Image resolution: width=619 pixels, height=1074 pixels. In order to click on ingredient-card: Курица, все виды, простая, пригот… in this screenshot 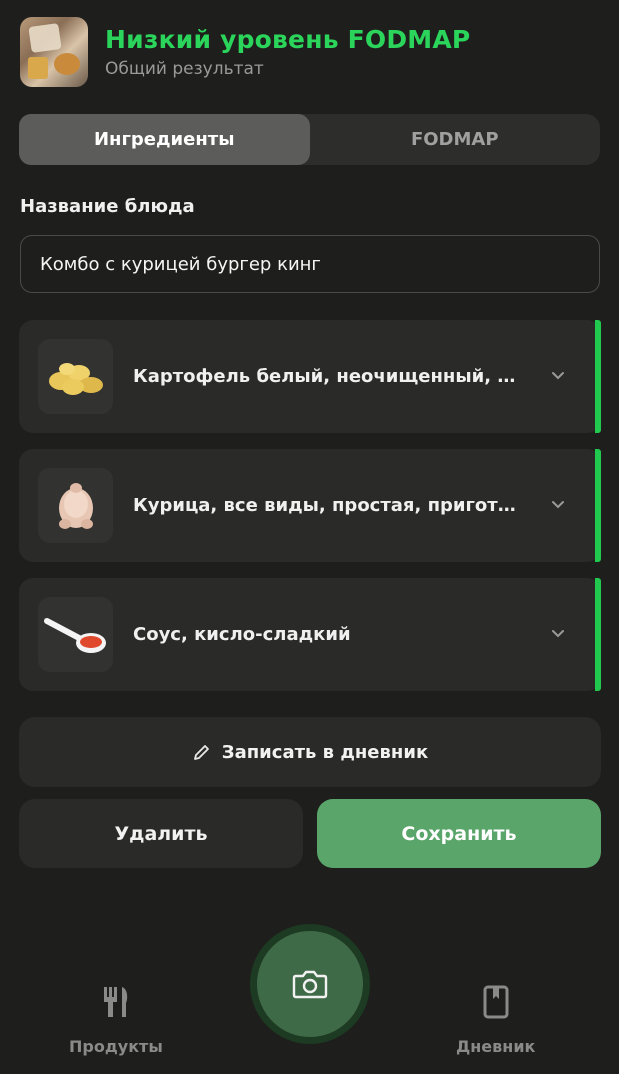, I will do `click(310, 505)`.